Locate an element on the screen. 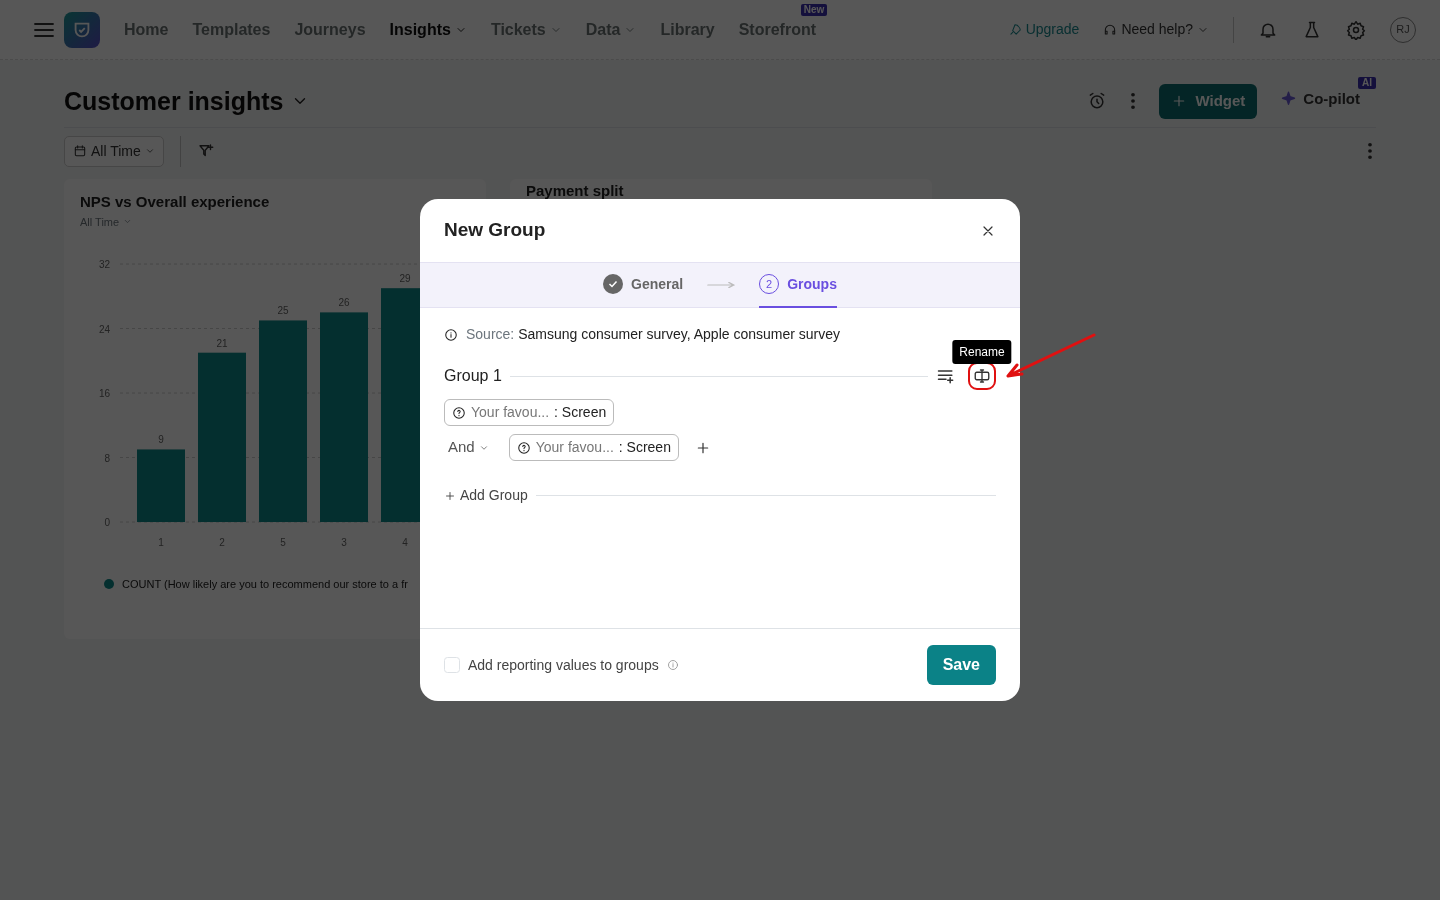  connector-dropdown: And is located at coordinates (468, 447).